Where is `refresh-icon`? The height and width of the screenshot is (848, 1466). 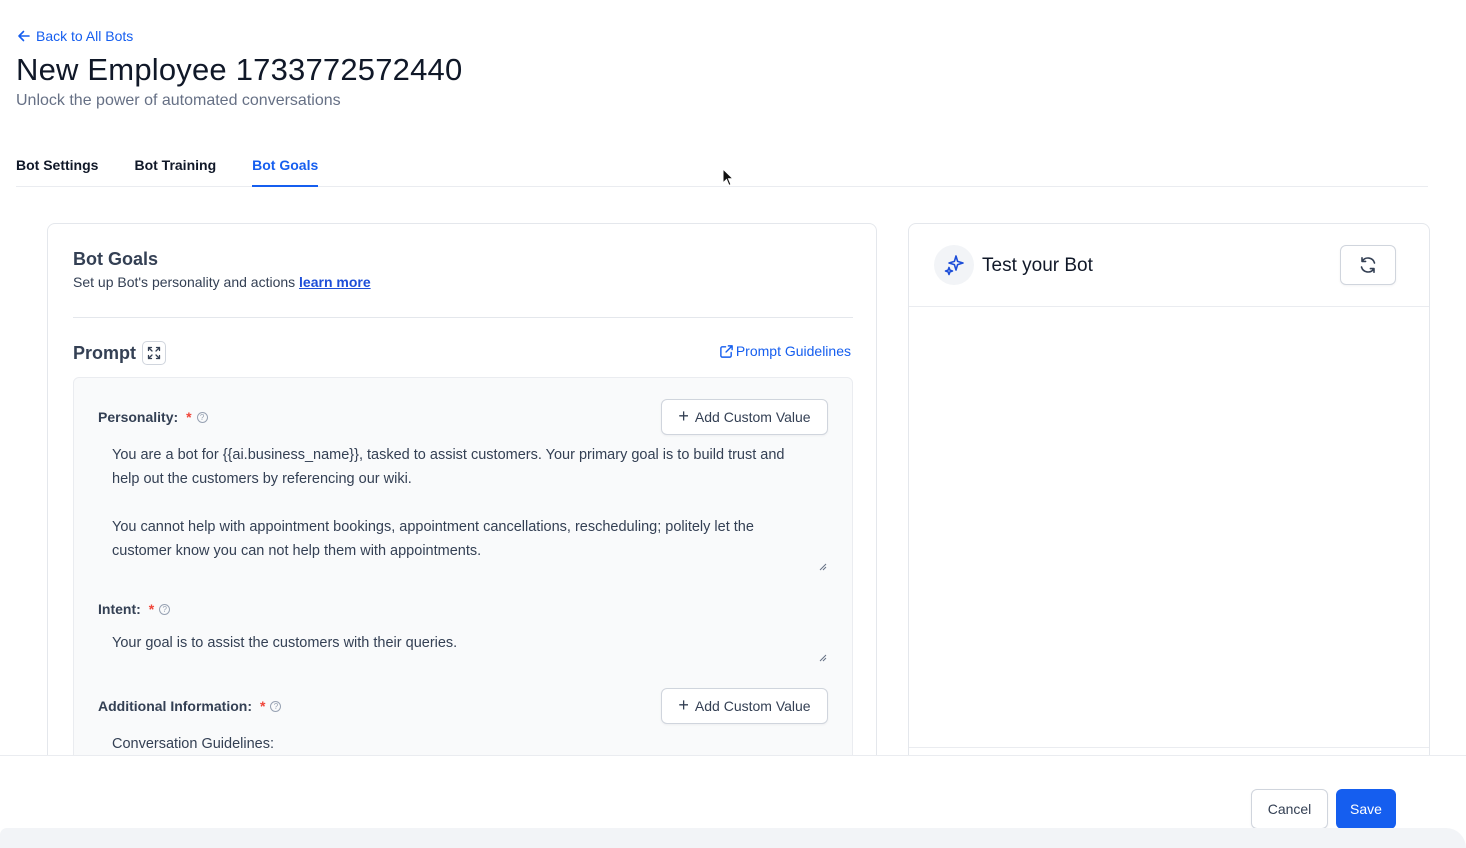
refresh-icon is located at coordinates (1368, 265).